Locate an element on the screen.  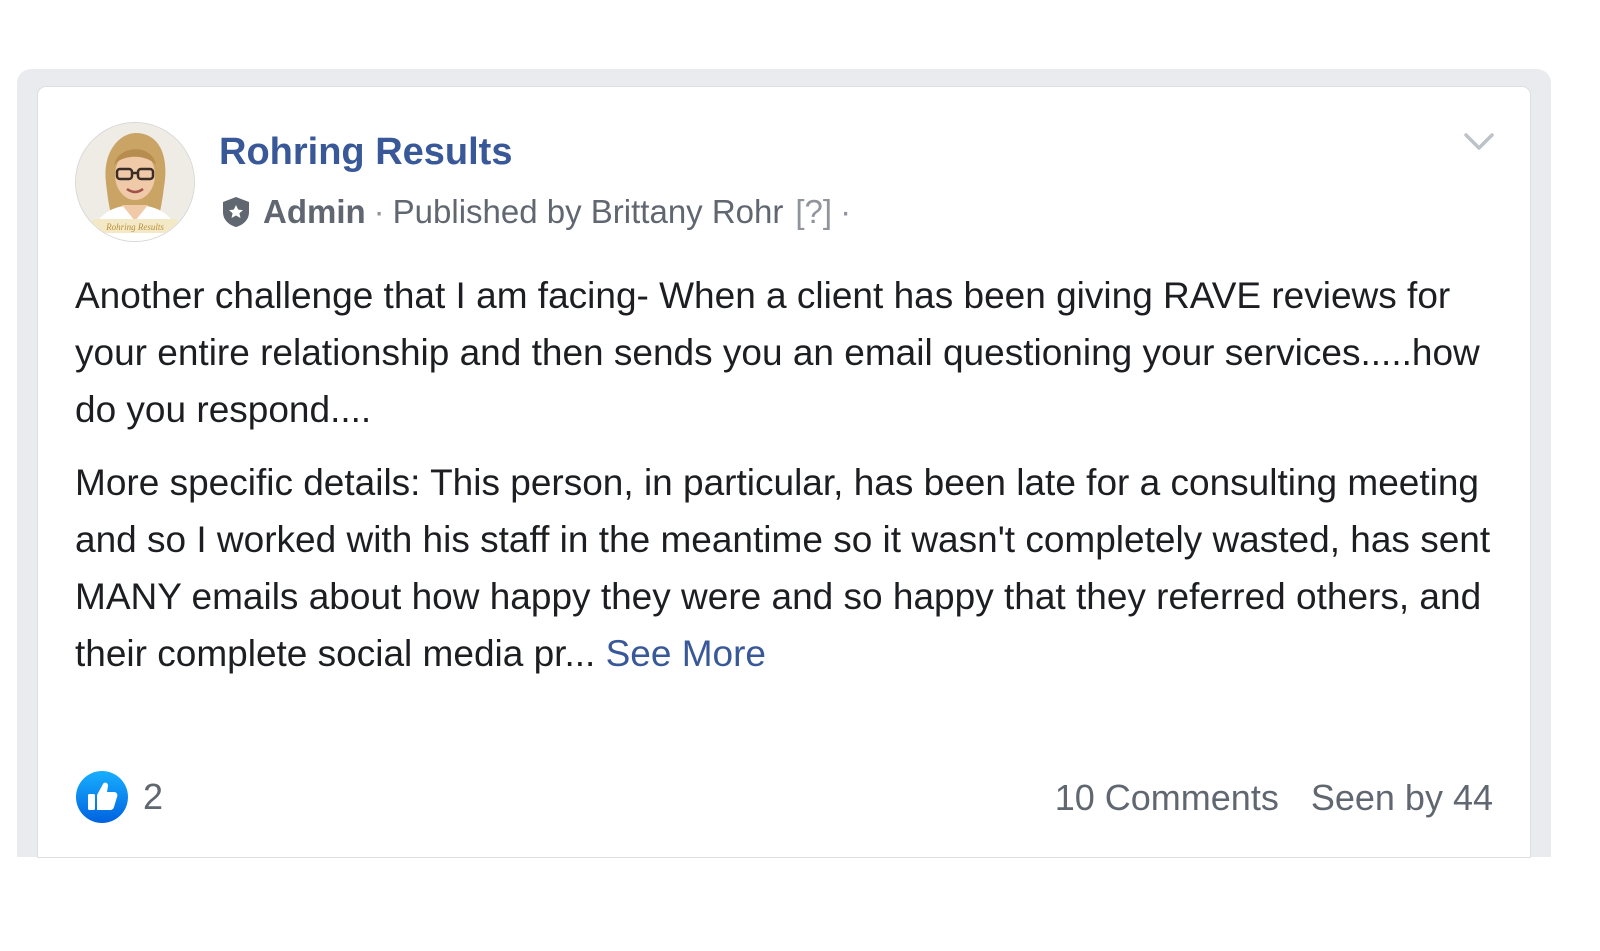
admin-role-label: Admin is located at coordinates (314, 211).